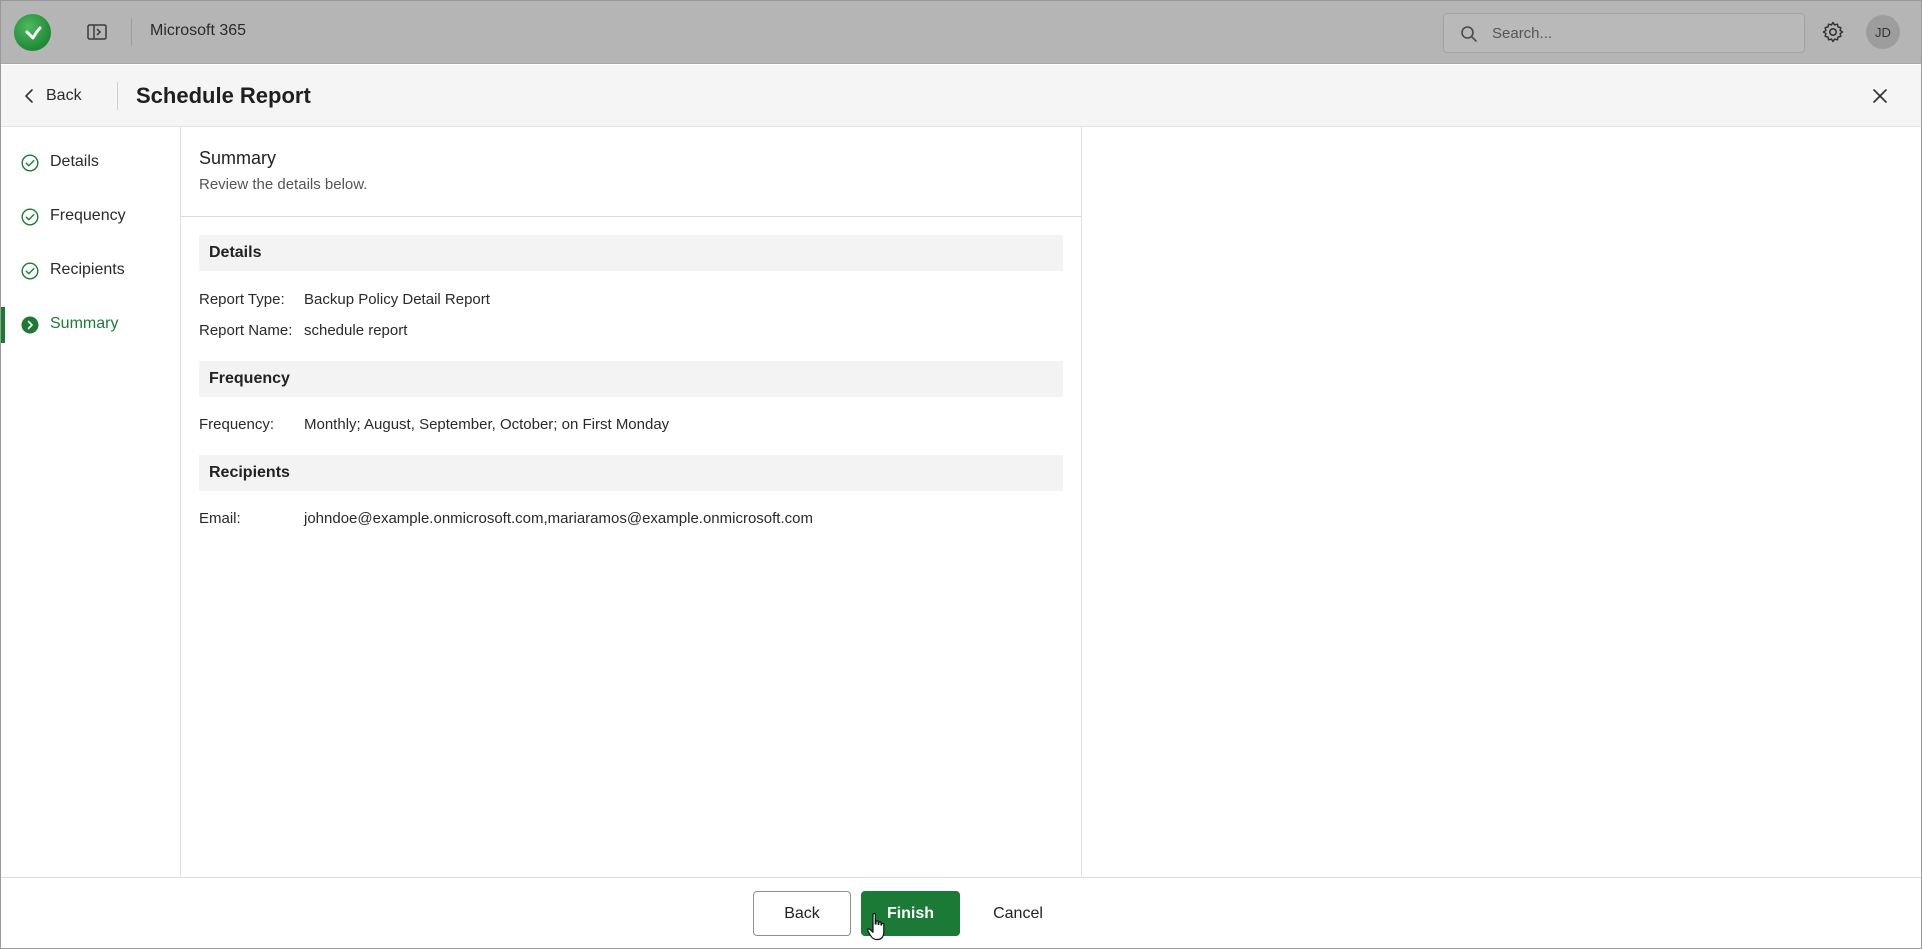  I want to click on summary-title: Summary, so click(238, 158).